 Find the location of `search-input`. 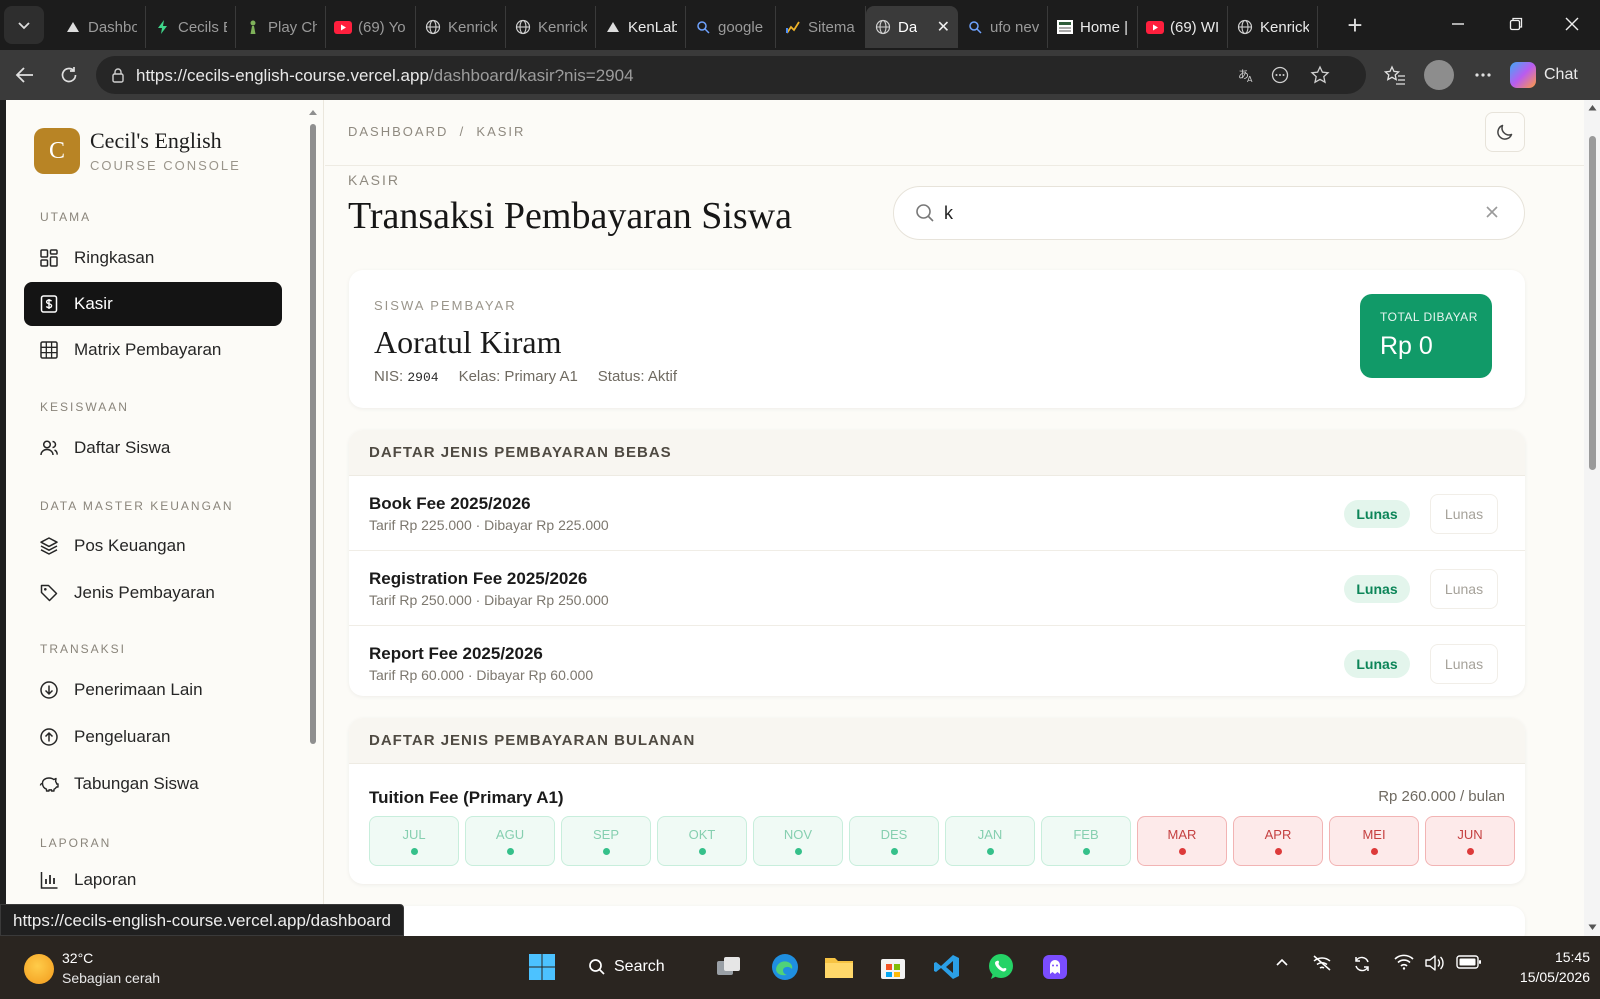

search-input is located at coordinates (1204, 213).